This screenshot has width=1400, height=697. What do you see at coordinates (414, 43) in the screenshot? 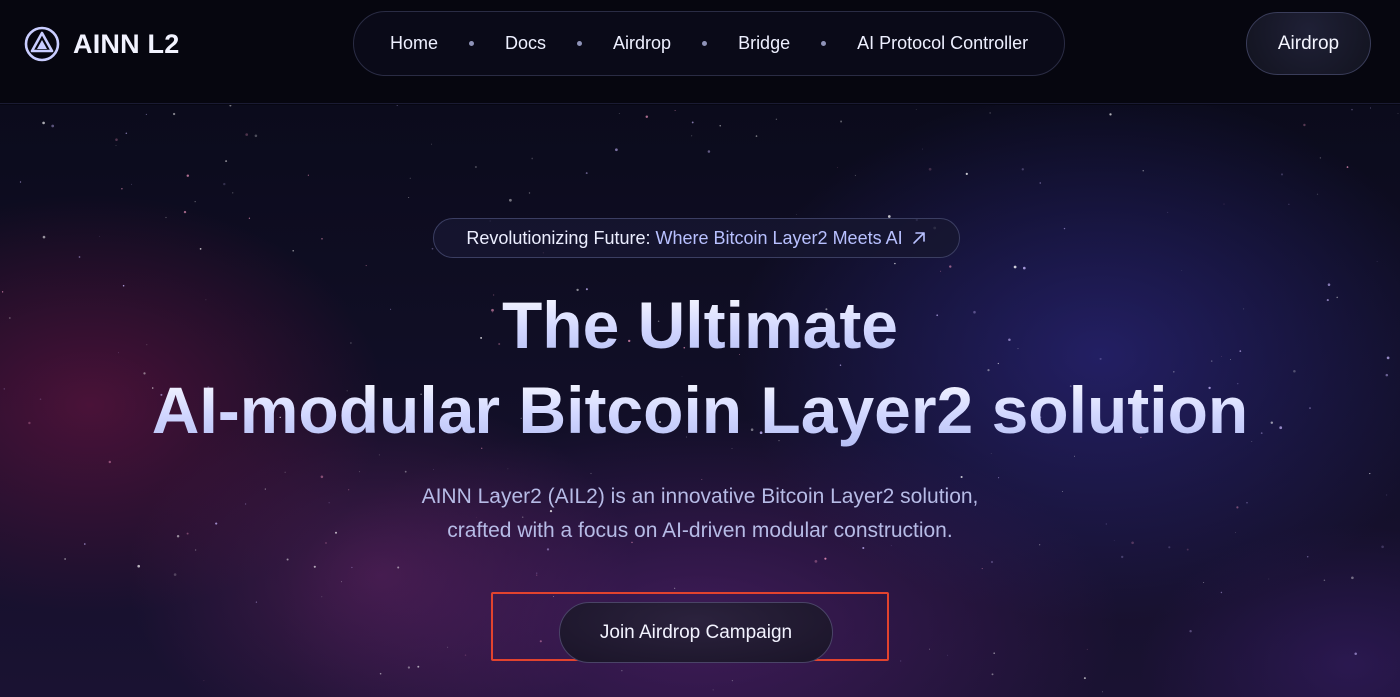
I see `nav-item-home: Home` at bounding box center [414, 43].